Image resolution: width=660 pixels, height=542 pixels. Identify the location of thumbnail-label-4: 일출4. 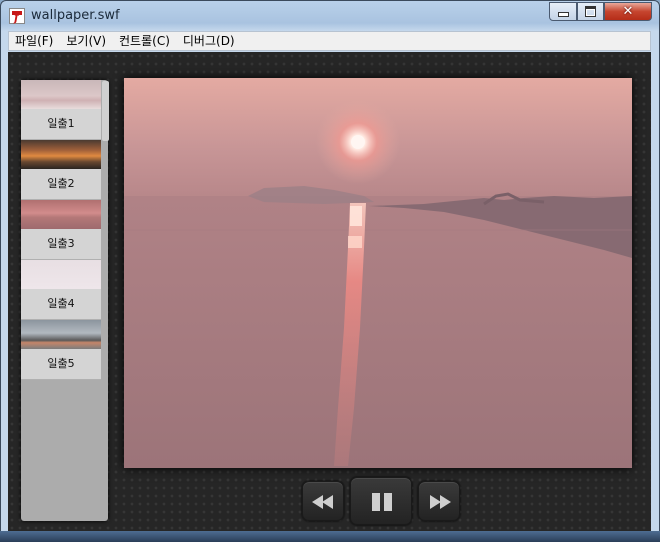
(61, 303).